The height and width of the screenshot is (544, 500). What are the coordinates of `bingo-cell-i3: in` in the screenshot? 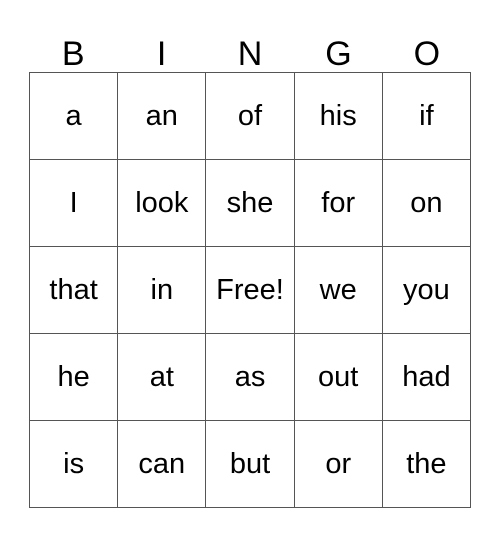 It's located at (162, 290).